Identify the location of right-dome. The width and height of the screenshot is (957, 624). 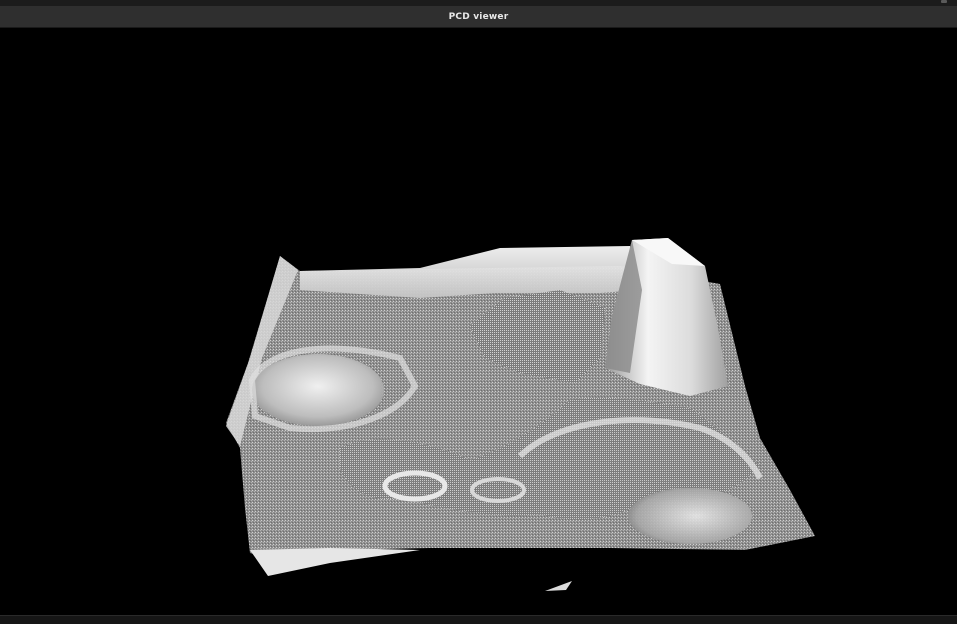
(690, 516).